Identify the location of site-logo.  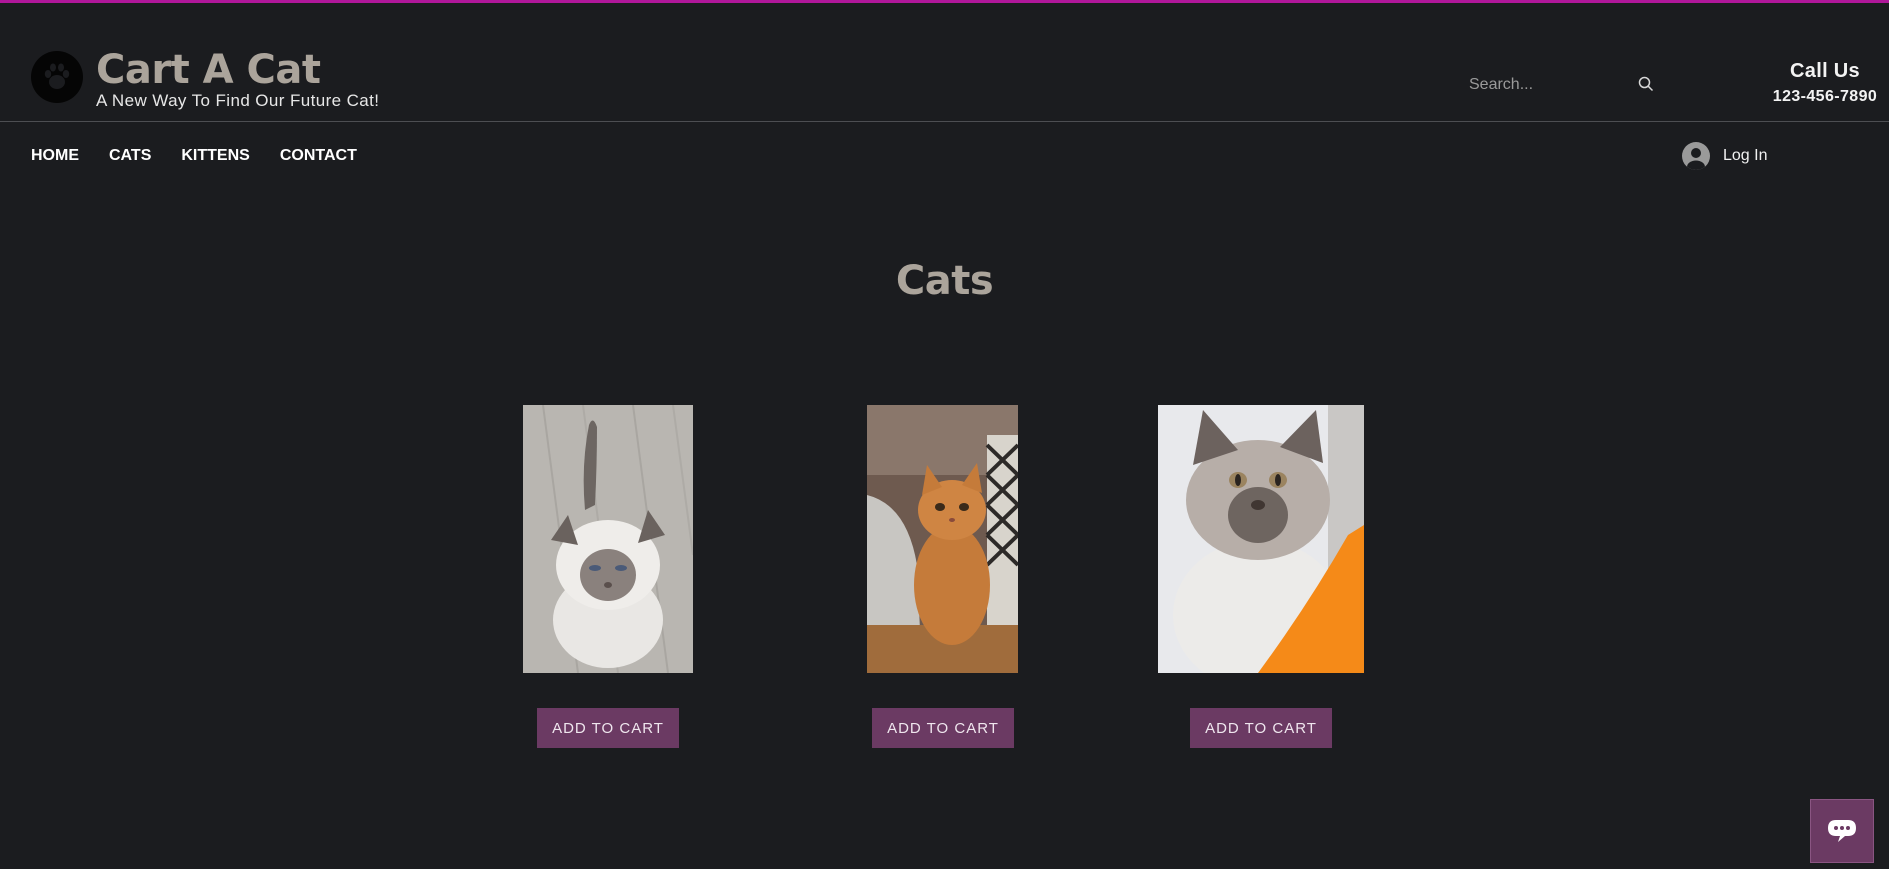
(57, 77).